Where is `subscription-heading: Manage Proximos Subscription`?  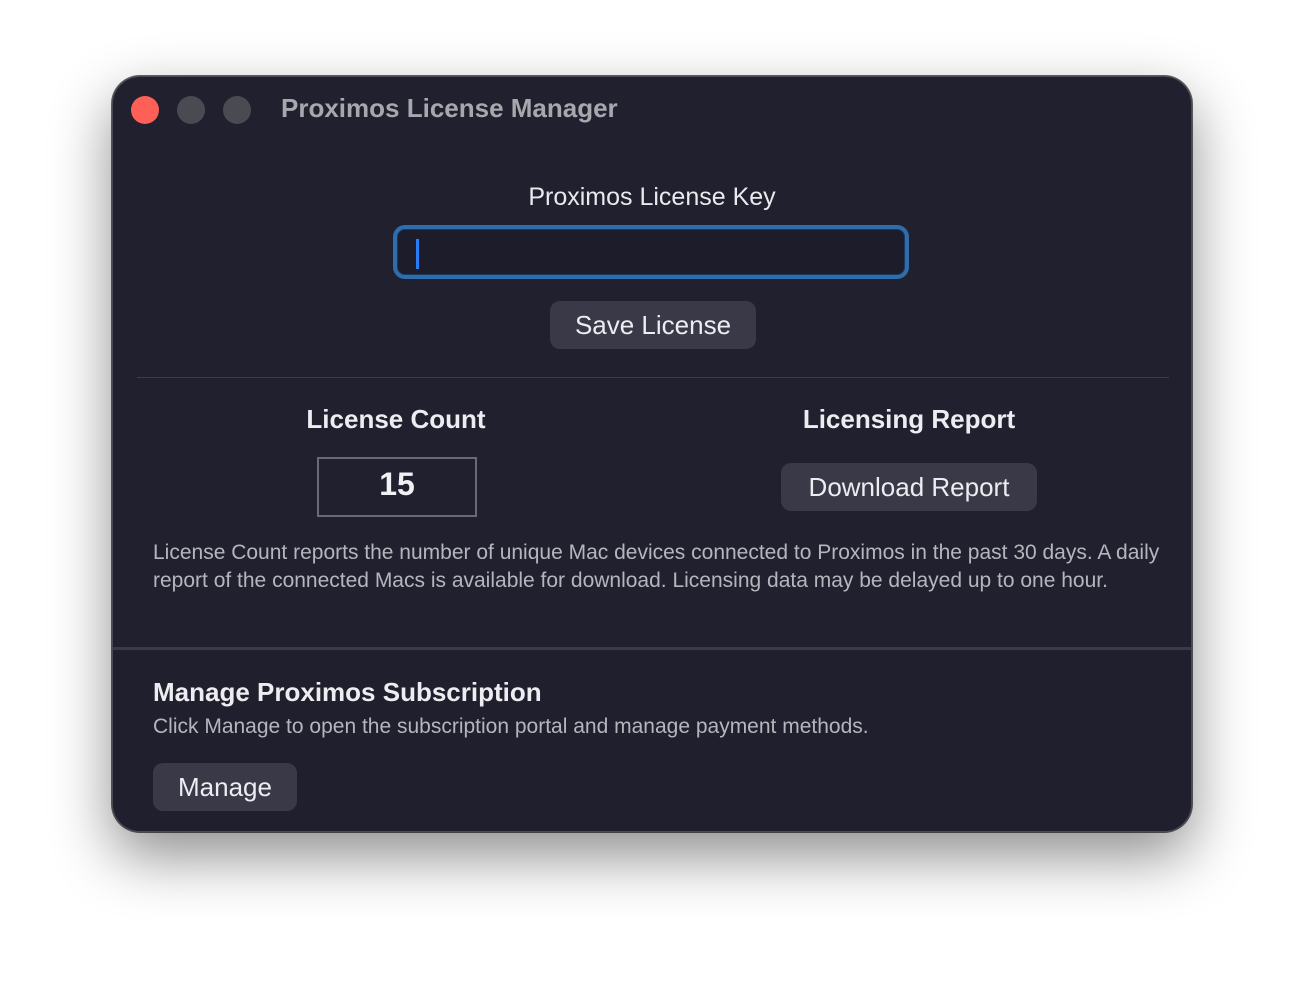
subscription-heading: Manage Proximos Subscription is located at coordinates (347, 692).